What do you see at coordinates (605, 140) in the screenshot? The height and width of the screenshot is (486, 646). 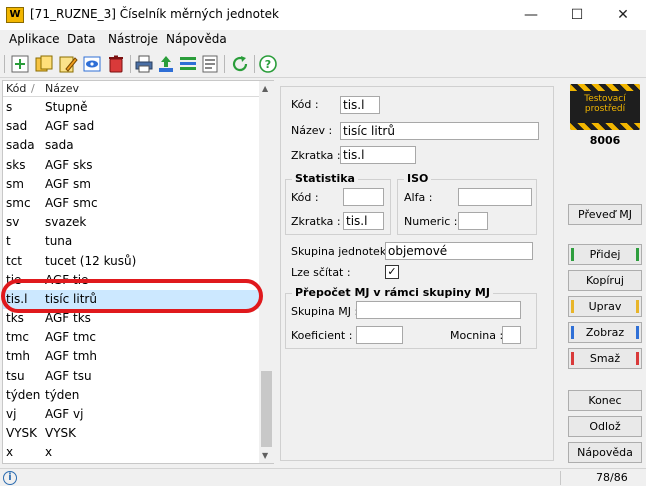 I see `environment-number: 8006` at bounding box center [605, 140].